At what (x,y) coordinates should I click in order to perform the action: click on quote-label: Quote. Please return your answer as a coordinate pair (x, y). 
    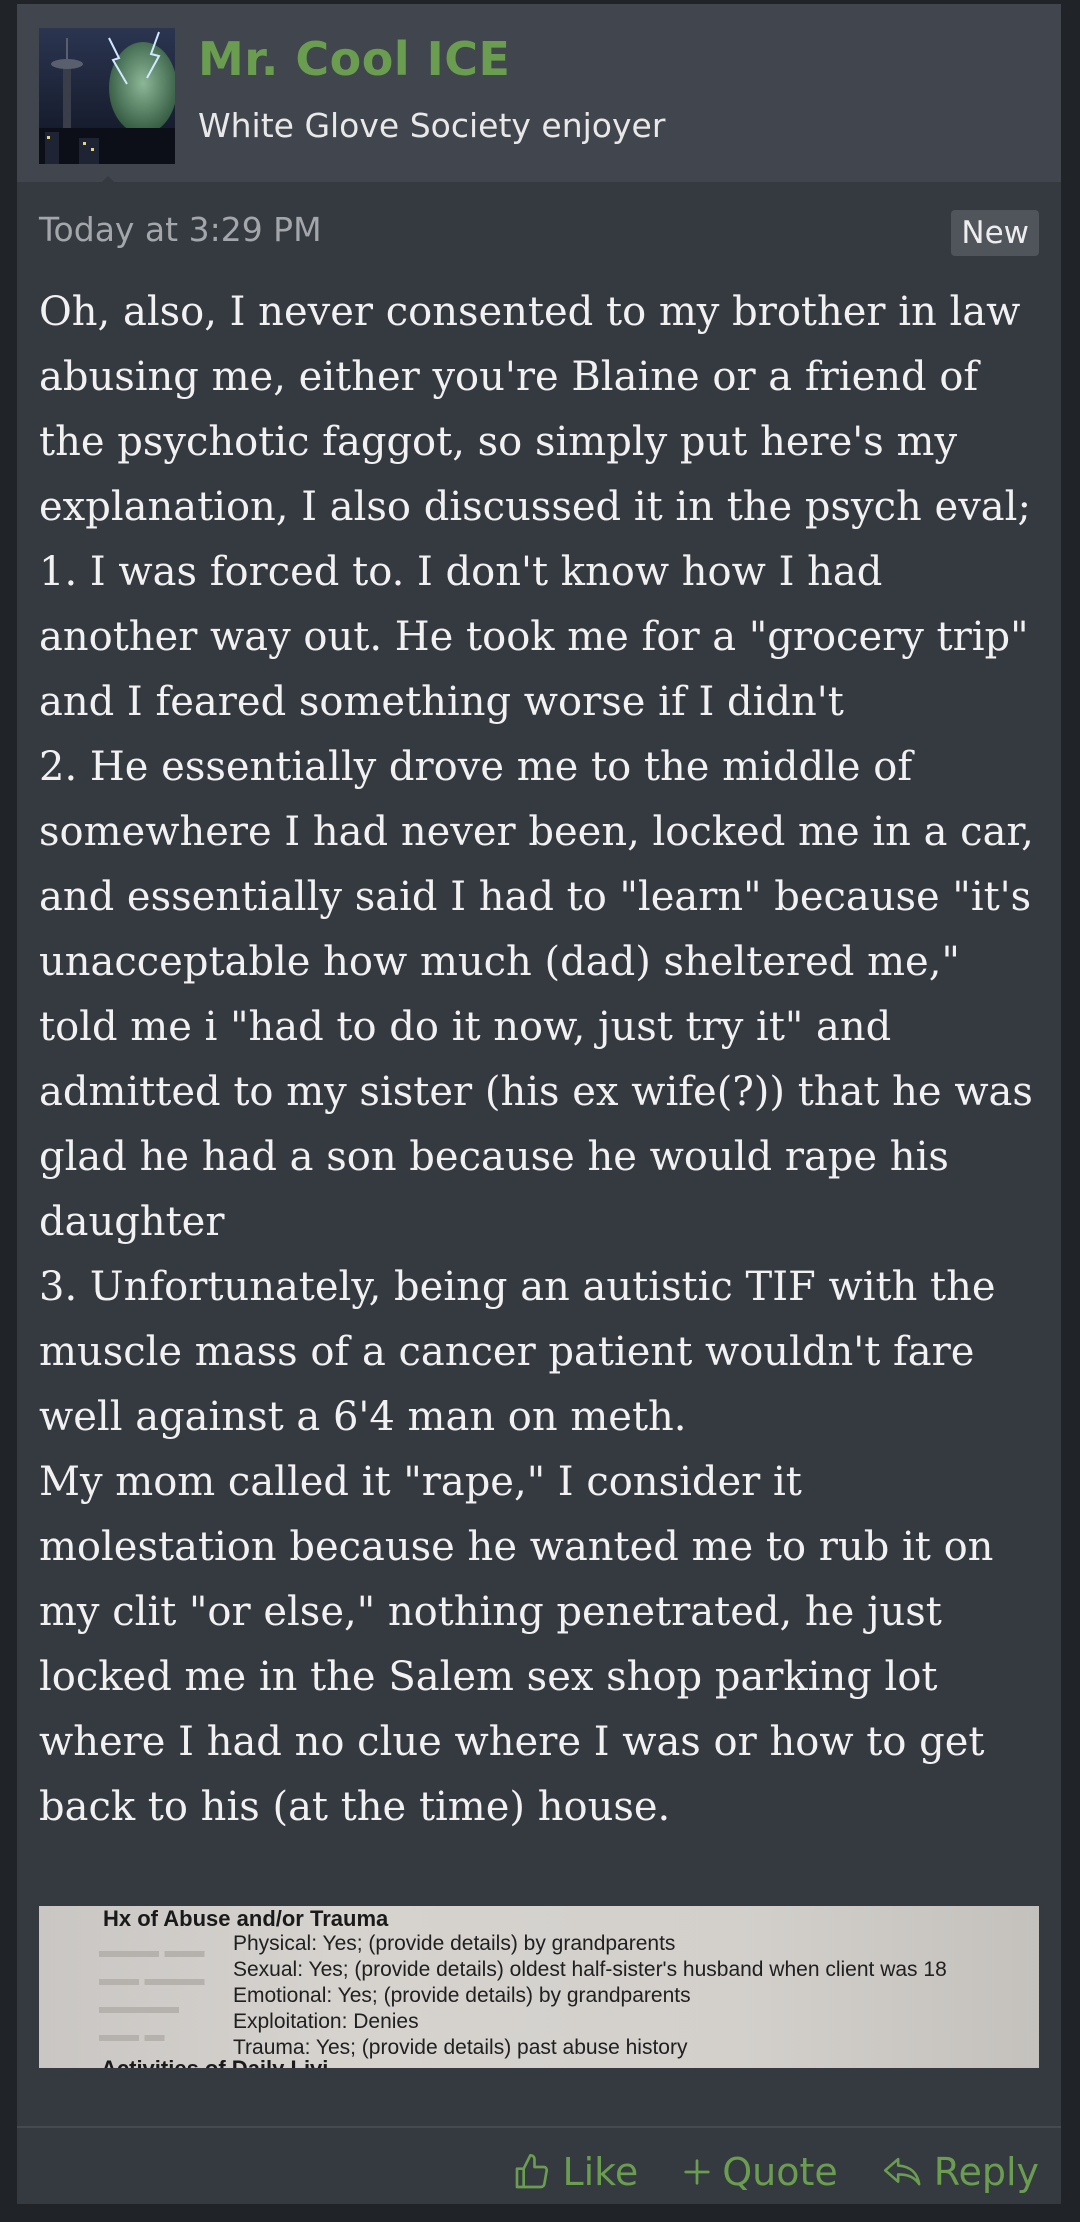
    Looking at the image, I should click on (780, 2172).